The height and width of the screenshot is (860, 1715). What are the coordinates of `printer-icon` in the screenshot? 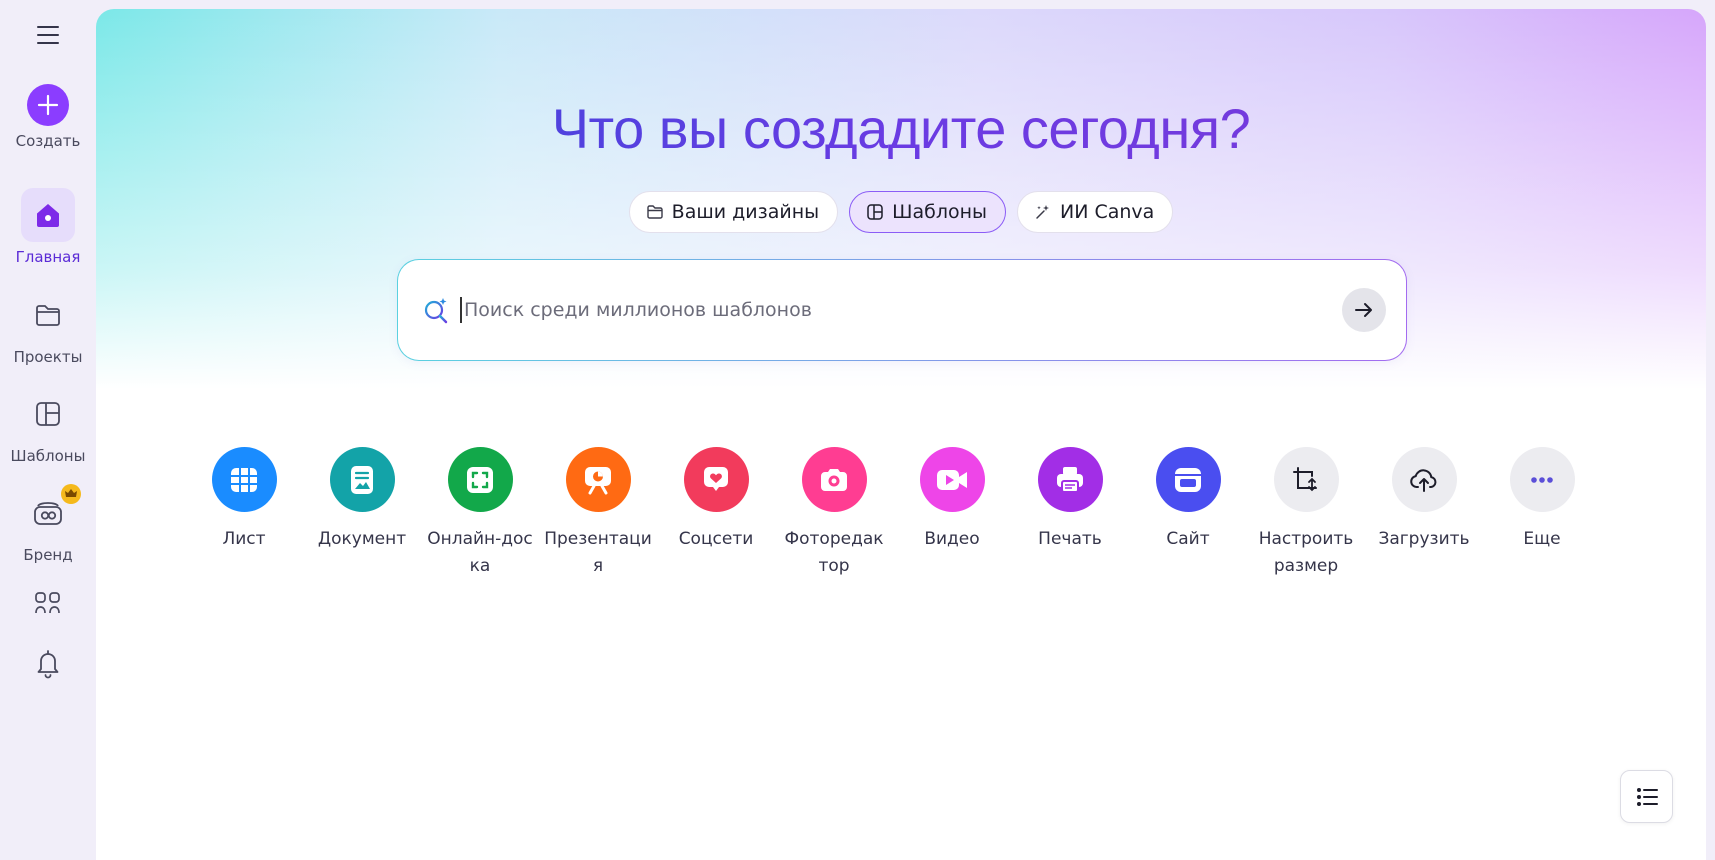 It's located at (1070, 479).